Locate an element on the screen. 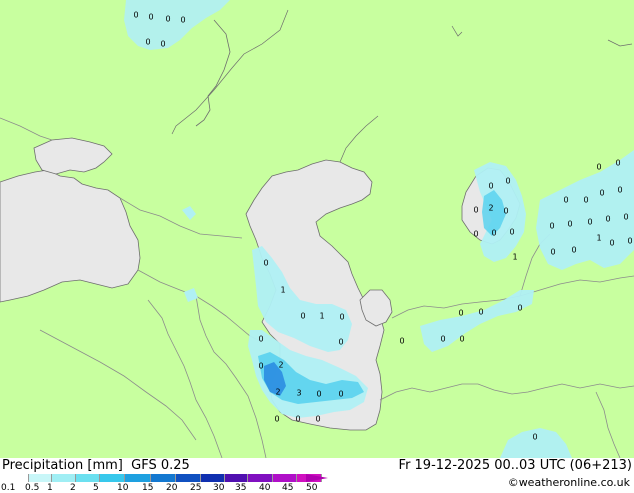 The height and width of the screenshot is (493, 634). legend-overflow-arrow is located at coordinates (317, 478).